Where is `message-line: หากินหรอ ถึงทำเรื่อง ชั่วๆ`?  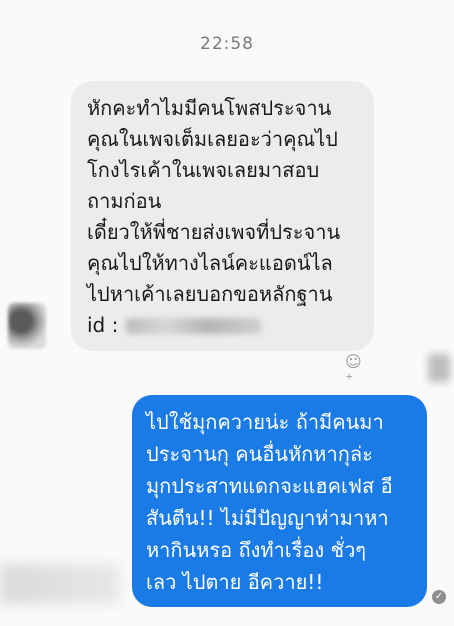 message-line: หากินหรอ ถึงทำเรื่อง ชั่วๆ is located at coordinates (256, 550).